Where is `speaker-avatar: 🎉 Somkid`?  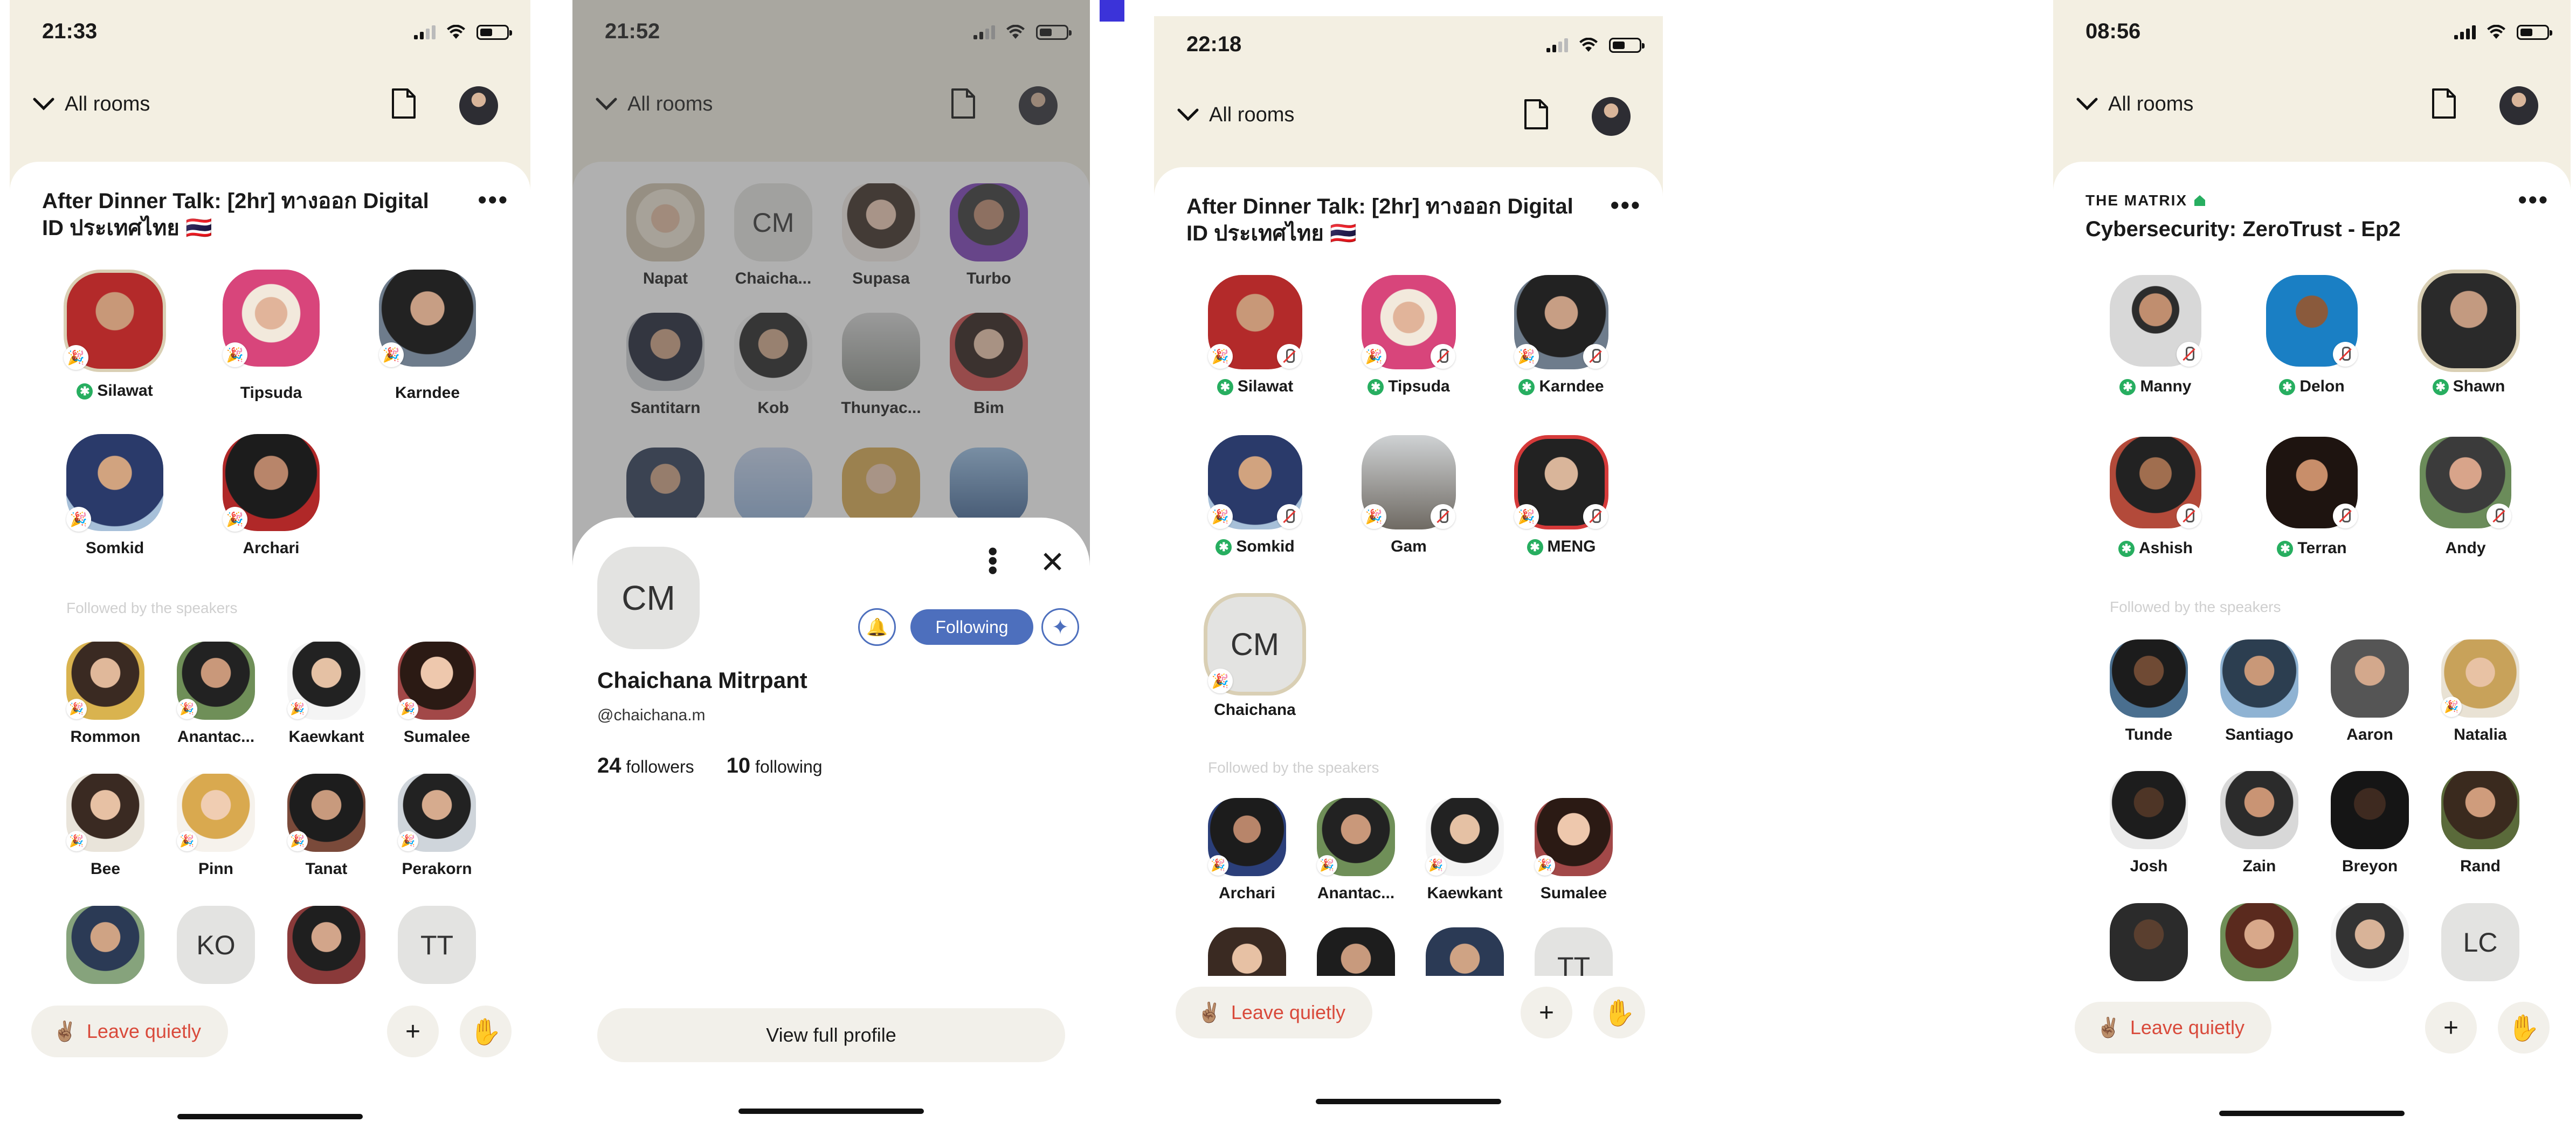 speaker-avatar: 🎉 Somkid is located at coordinates (114, 495).